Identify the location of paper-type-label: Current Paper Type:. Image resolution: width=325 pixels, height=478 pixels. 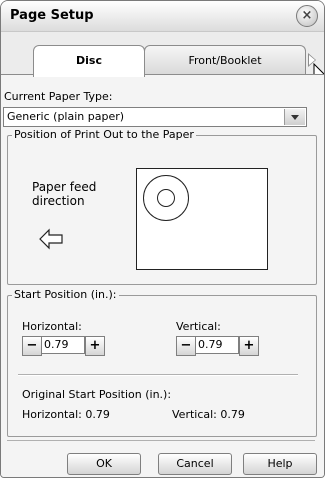
(58, 96).